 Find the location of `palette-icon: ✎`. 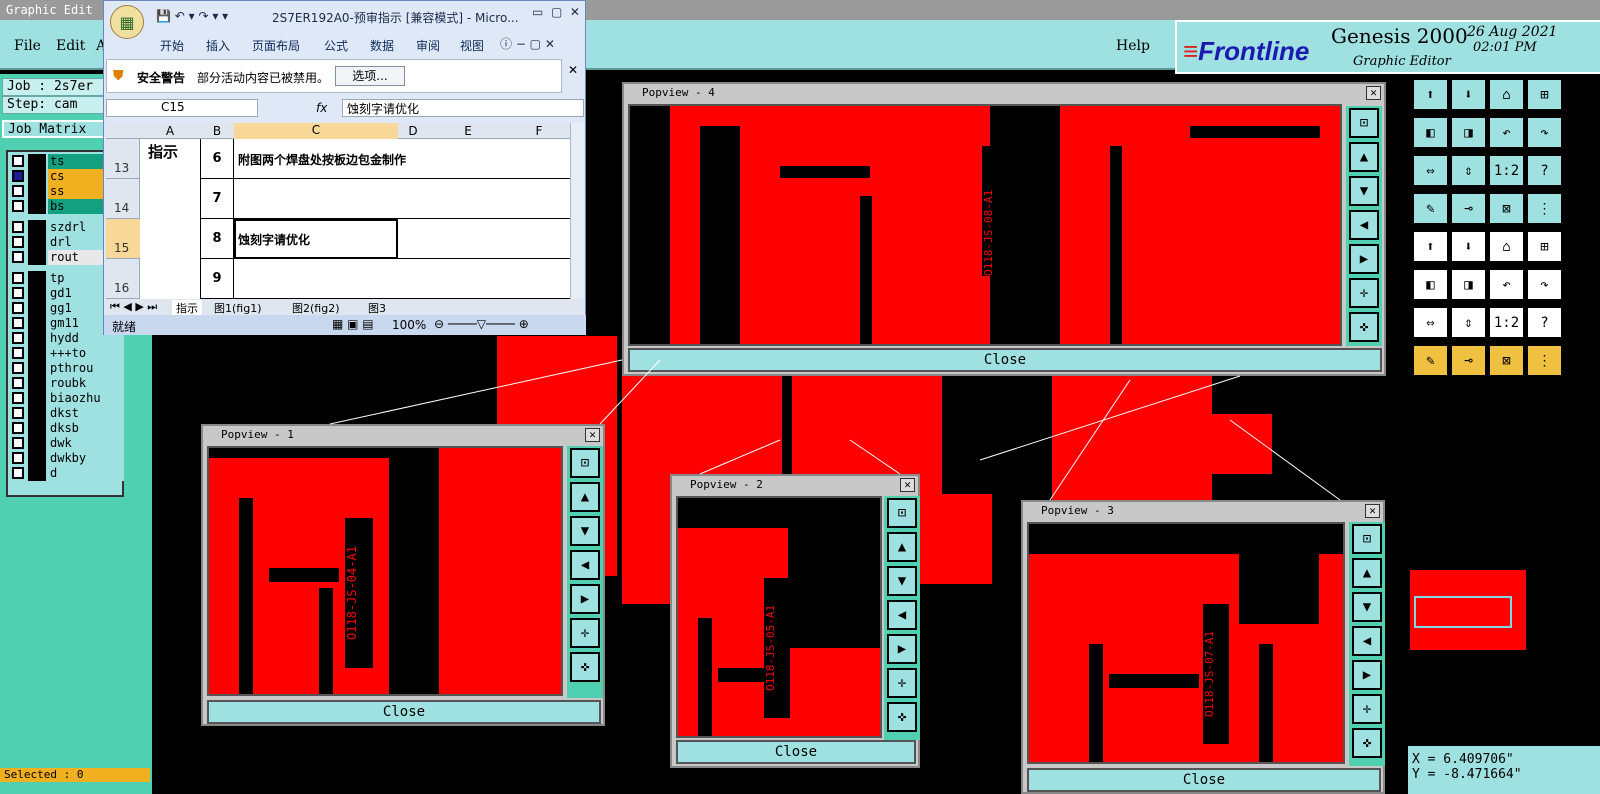

palette-icon: ✎ is located at coordinates (1430, 360).